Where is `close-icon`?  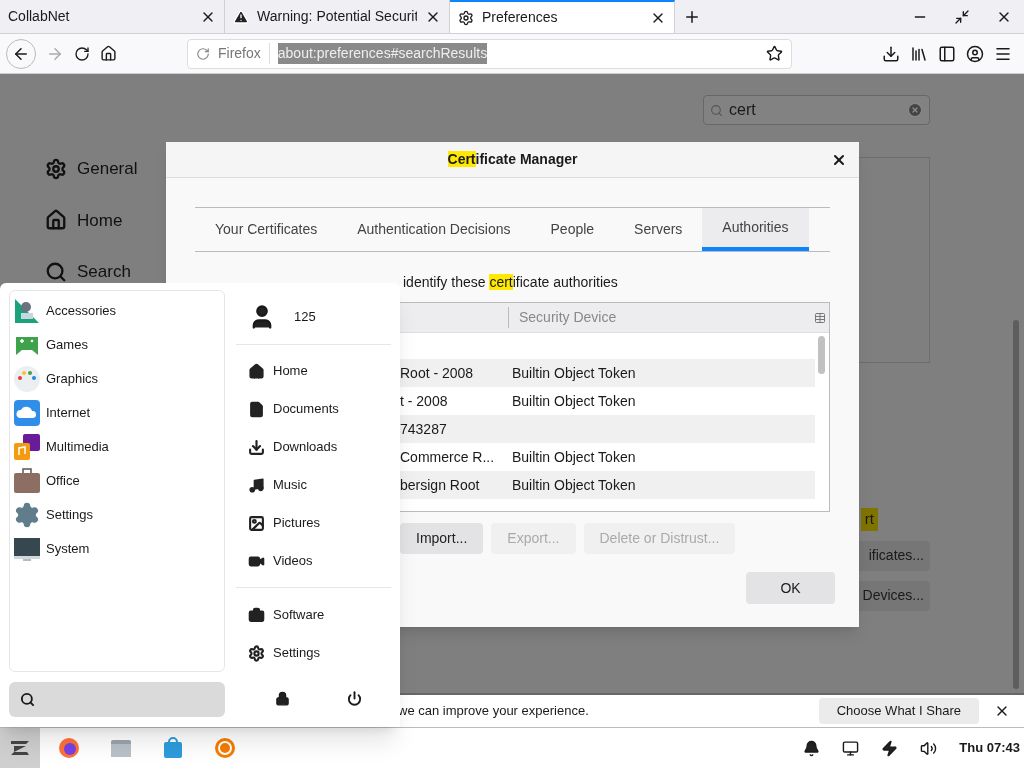
close-icon is located at coordinates (839, 160).